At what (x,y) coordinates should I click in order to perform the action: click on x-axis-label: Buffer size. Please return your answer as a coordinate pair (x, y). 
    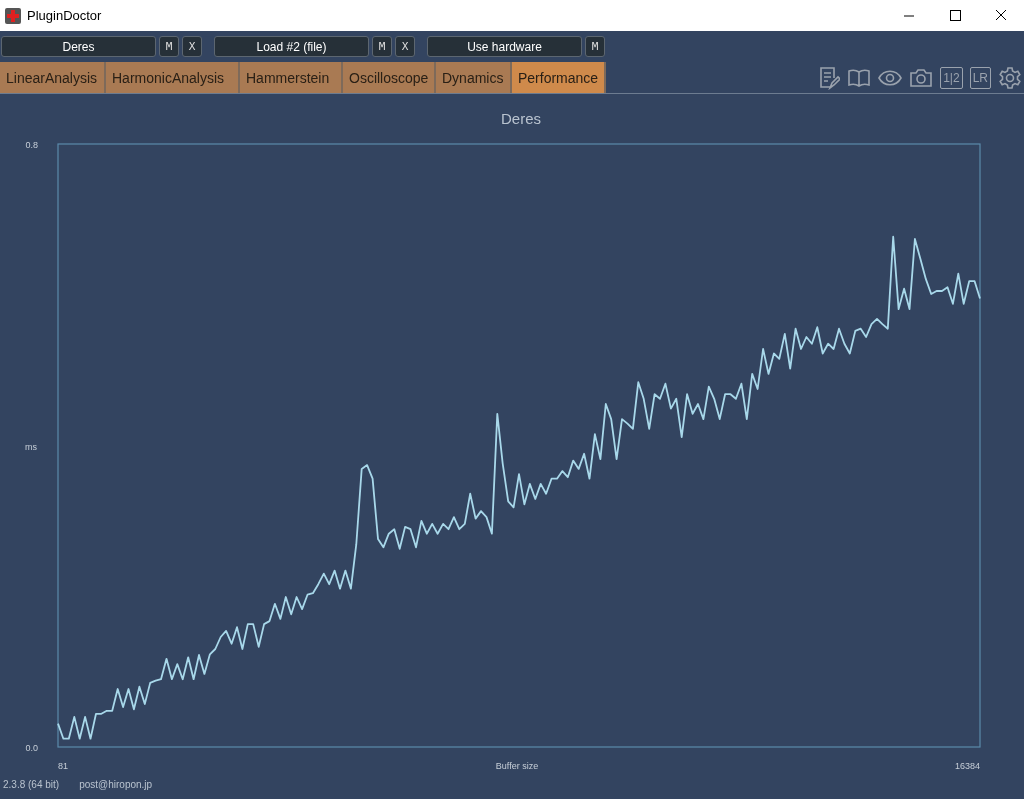
    Looking at the image, I should click on (517, 766).